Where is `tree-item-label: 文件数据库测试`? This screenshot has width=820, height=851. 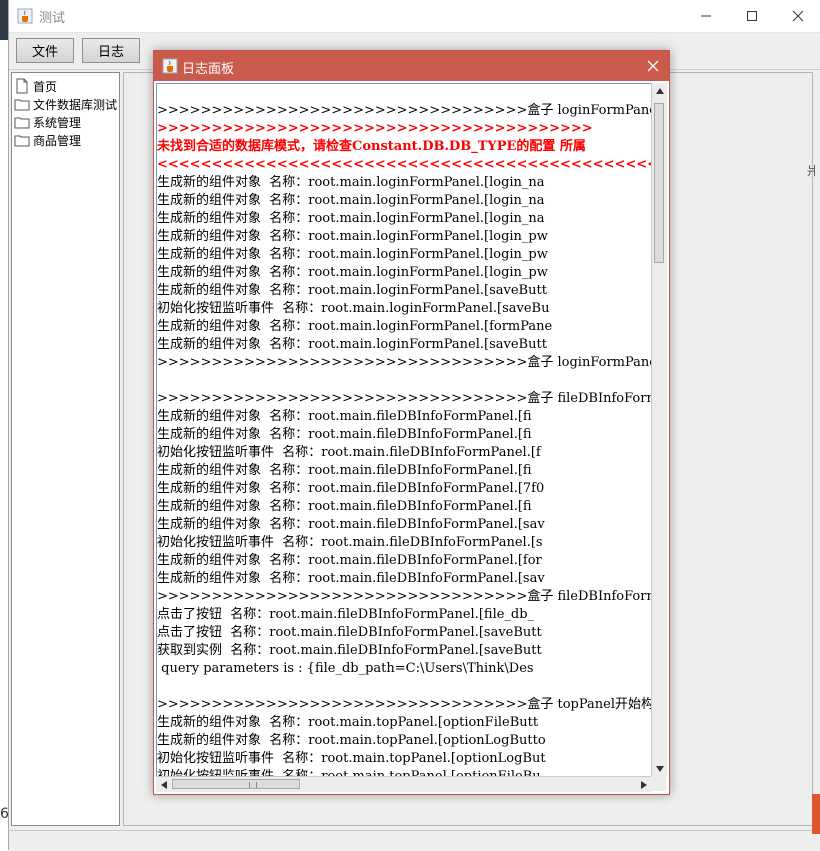
tree-item-label: 文件数据库测试 is located at coordinates (75, 104).